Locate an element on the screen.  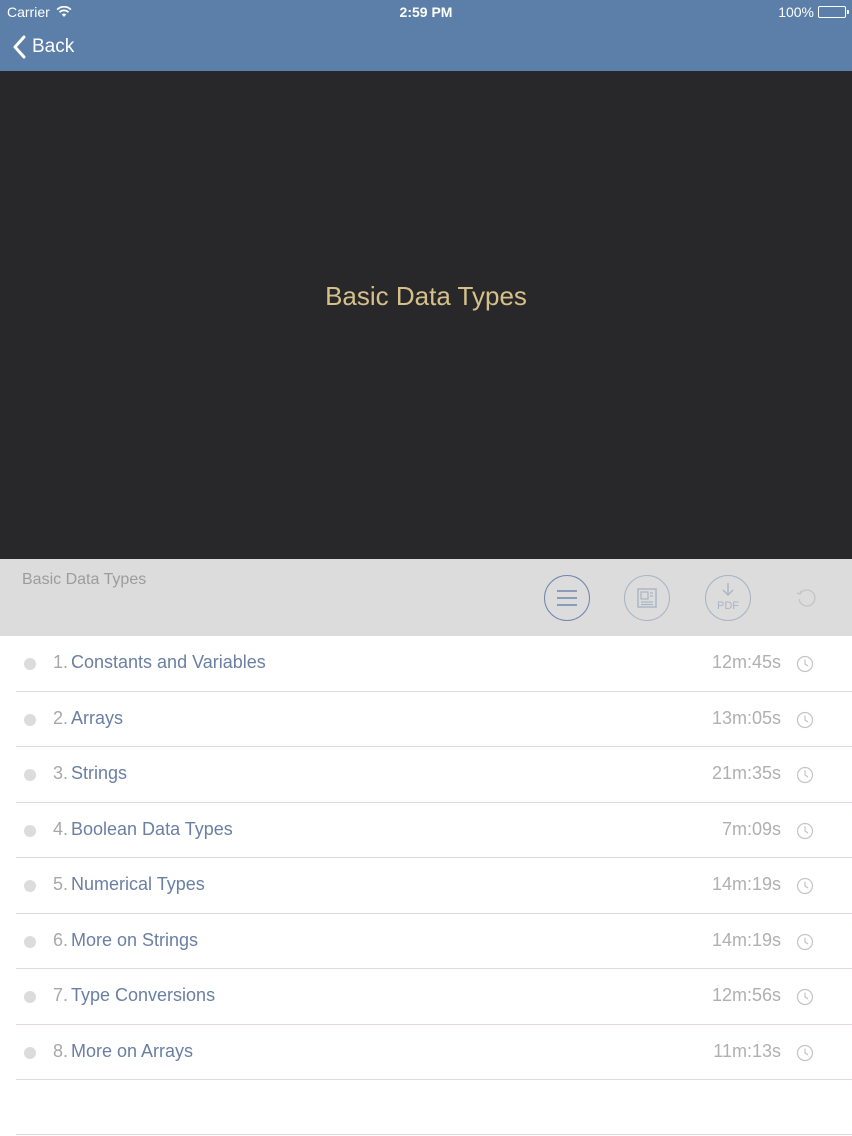
navigation-bar: Back is located at coordinates (426, 47).